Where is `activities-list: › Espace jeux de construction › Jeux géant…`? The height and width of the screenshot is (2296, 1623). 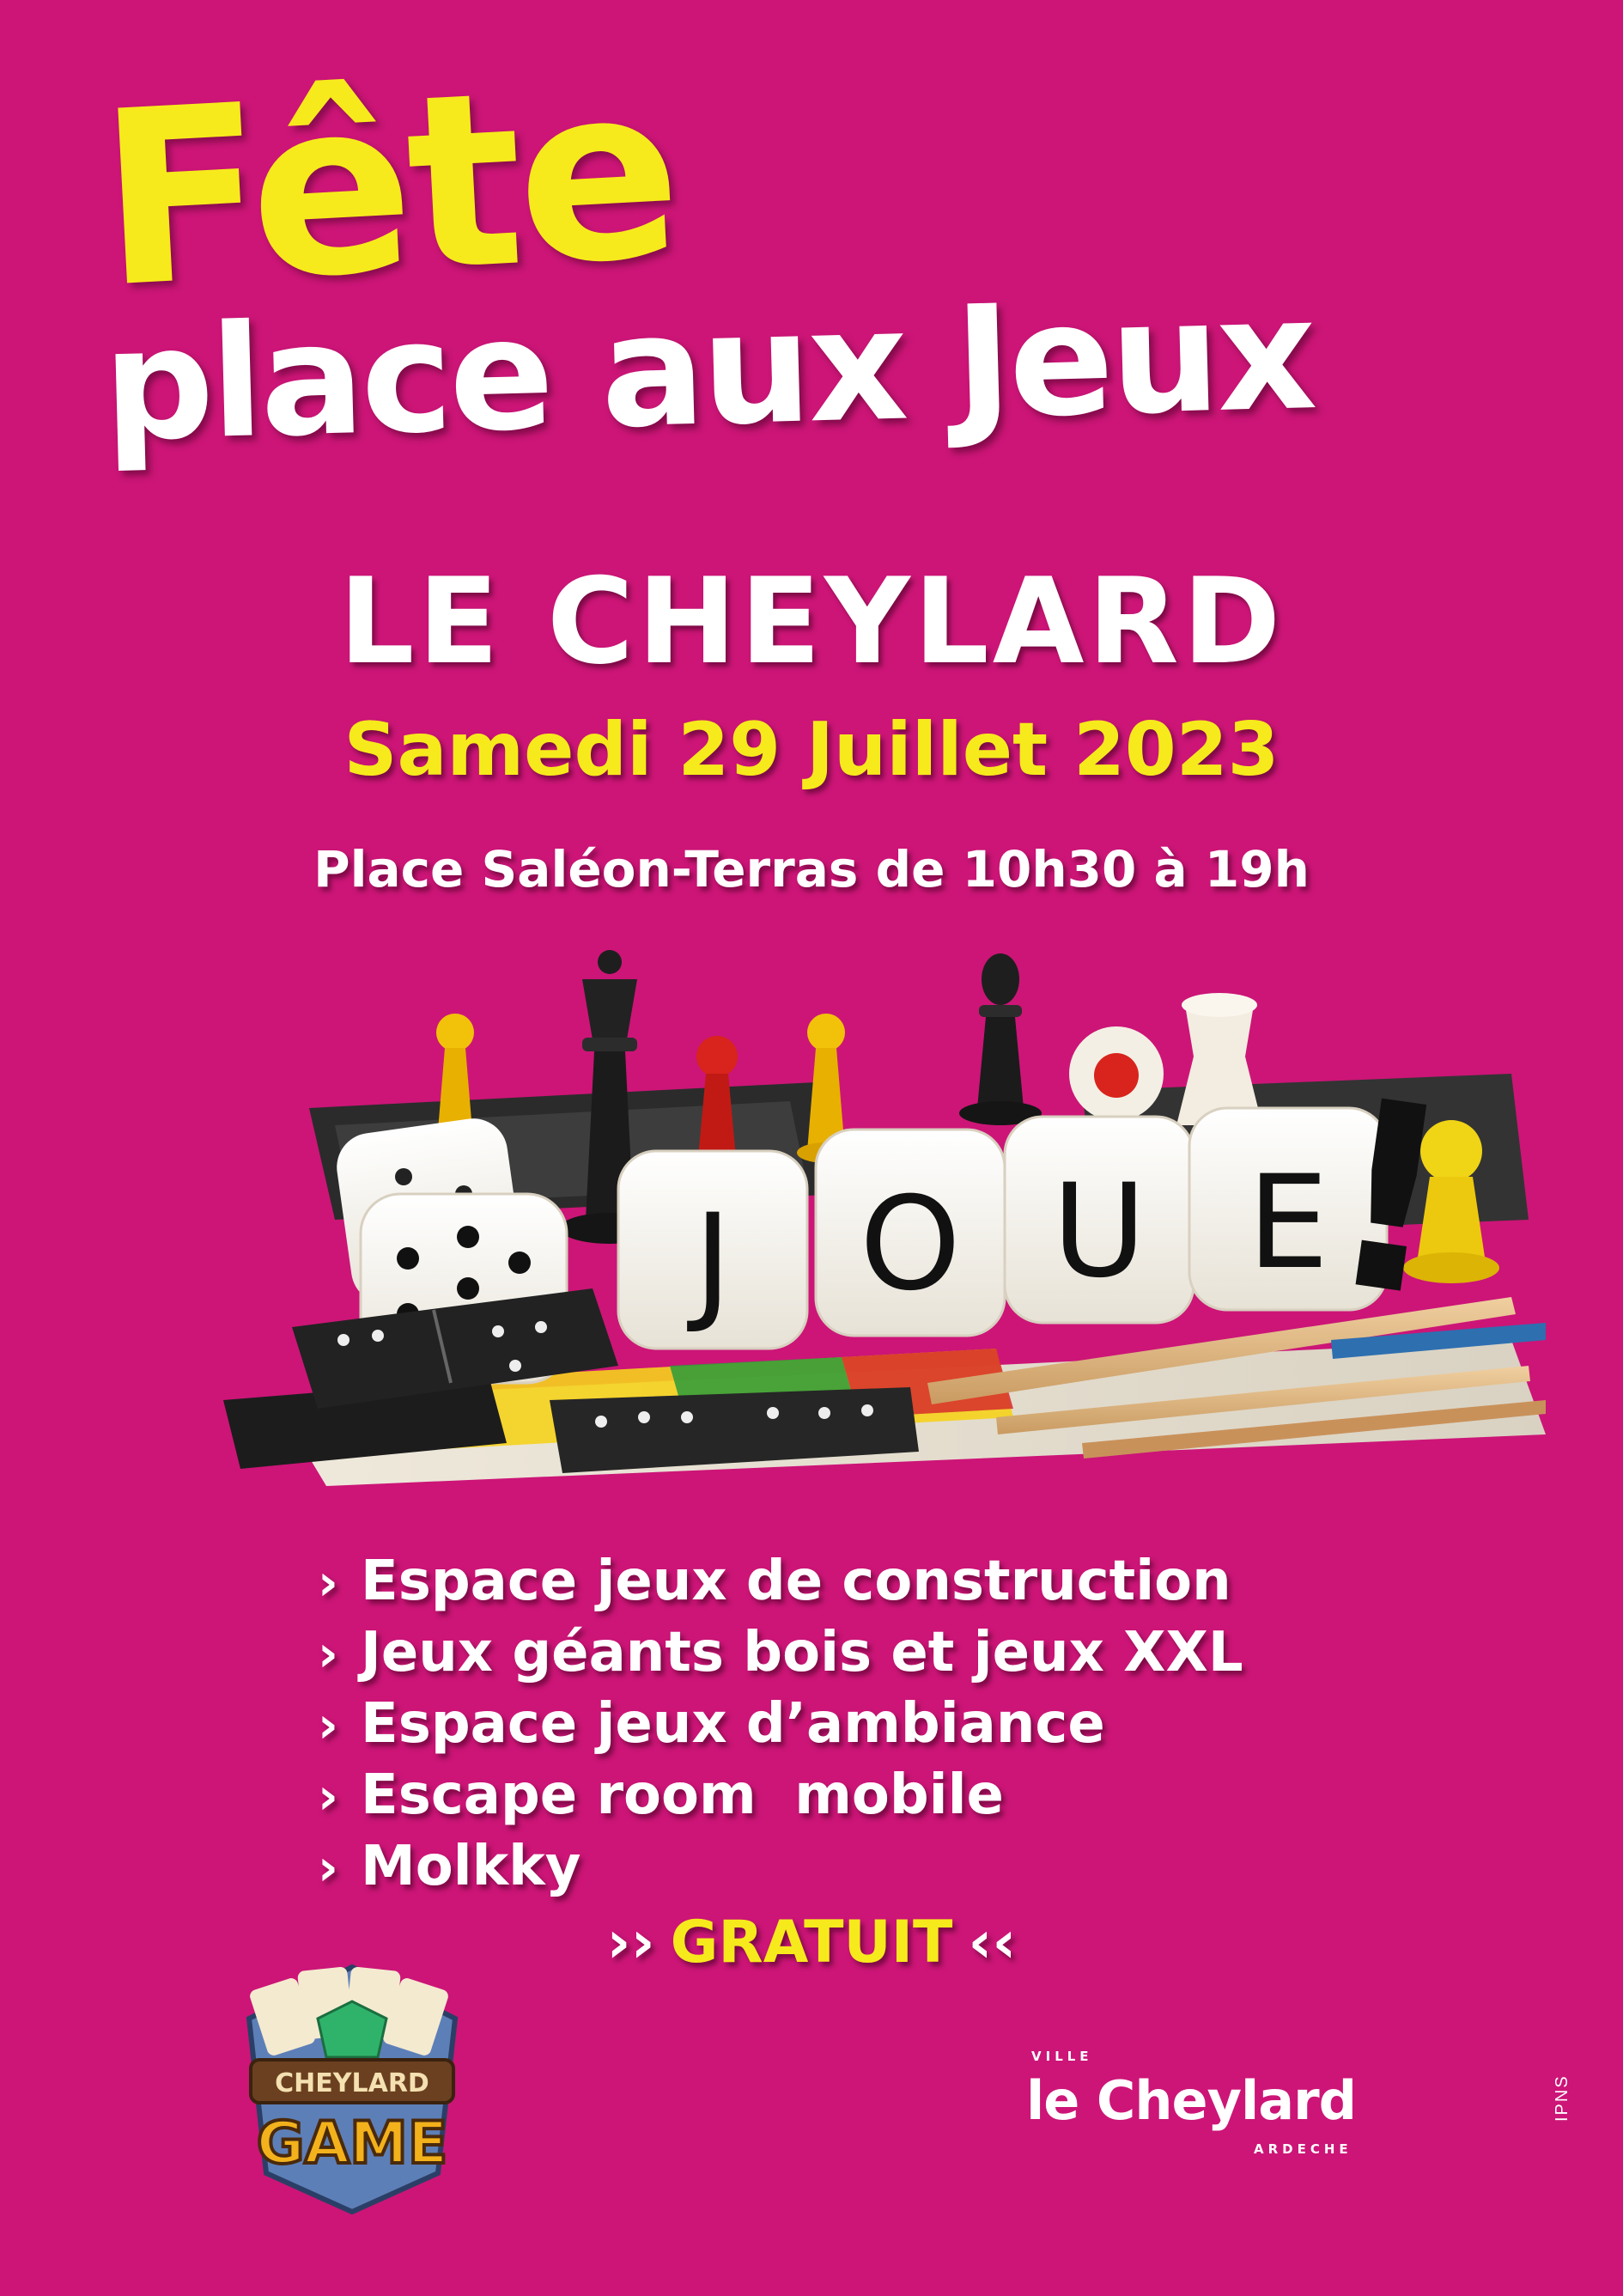 activities-list: › Espace jeux de construction › Jeux géant… is located at coordinates (780, 1724).